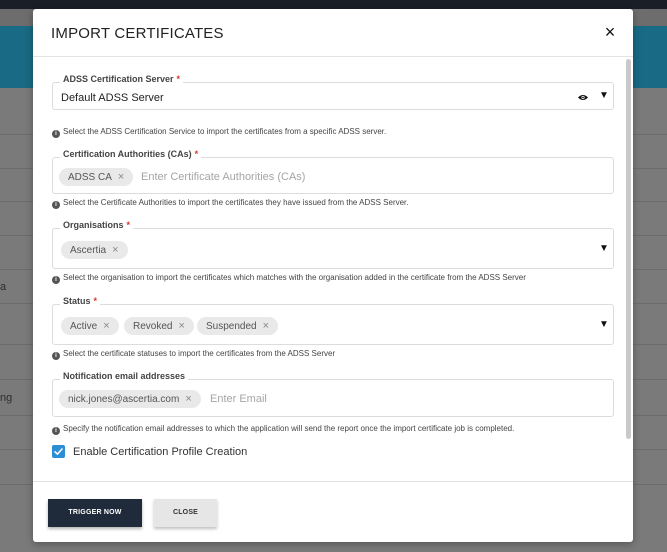 This screenshot has width=667, height=552. What do you see at coordinates (95, 513) in the screenshot?
I see `trigger-now-button: TRIGGER NOW` at bounding box center [95, 513].